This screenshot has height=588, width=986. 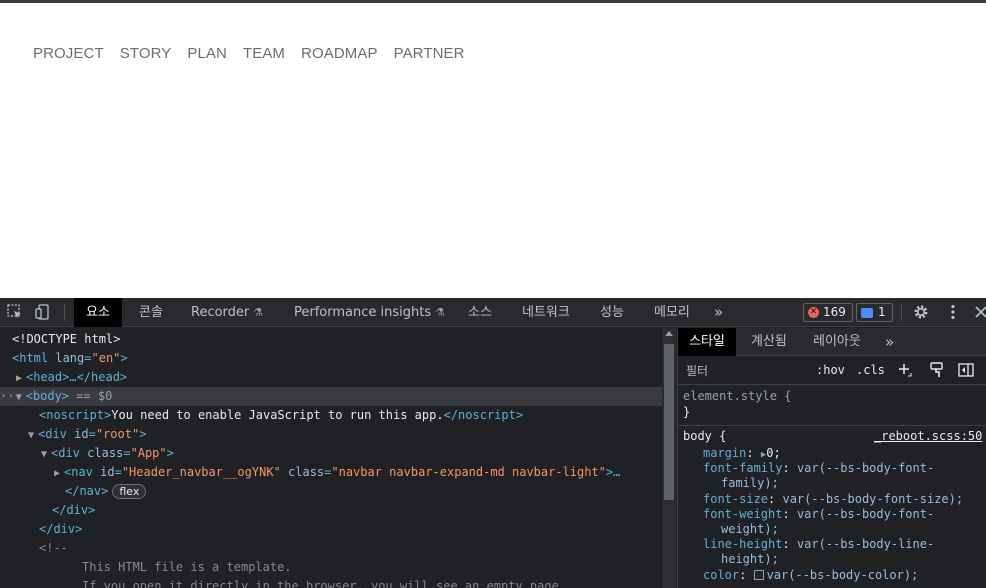 What do you see at coordinates (98, 312) in the screenshot?
I see `tab-elements: 요소` at bounding box center [98, 312].